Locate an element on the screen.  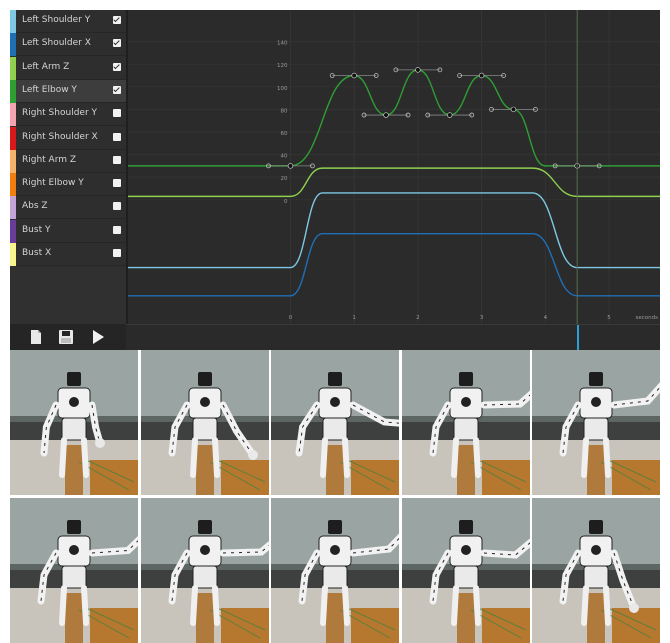
x-tick-label: 5 is located at coordinates (609, 318).